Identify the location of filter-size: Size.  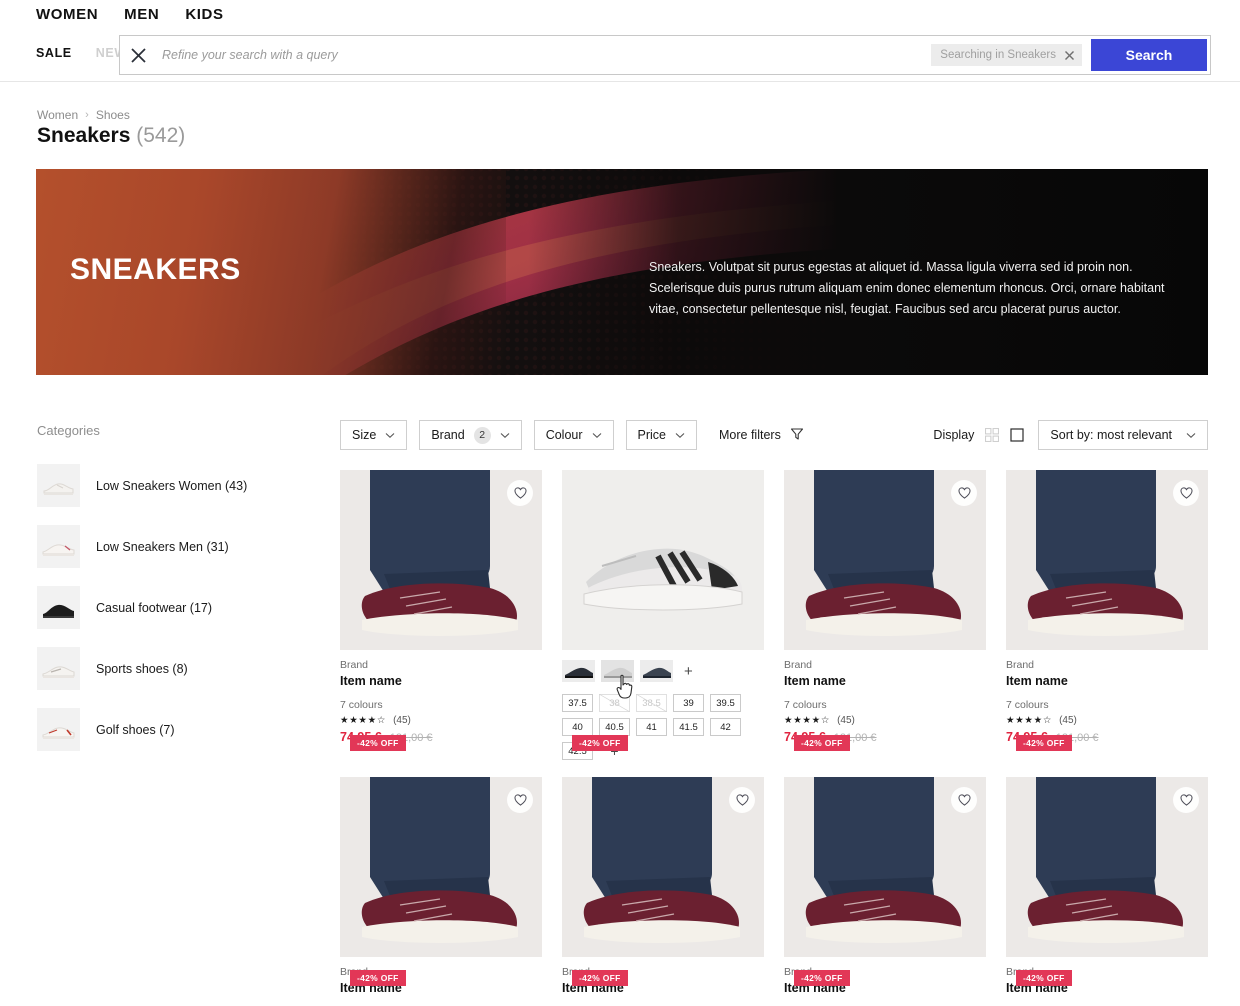
(374, 435).